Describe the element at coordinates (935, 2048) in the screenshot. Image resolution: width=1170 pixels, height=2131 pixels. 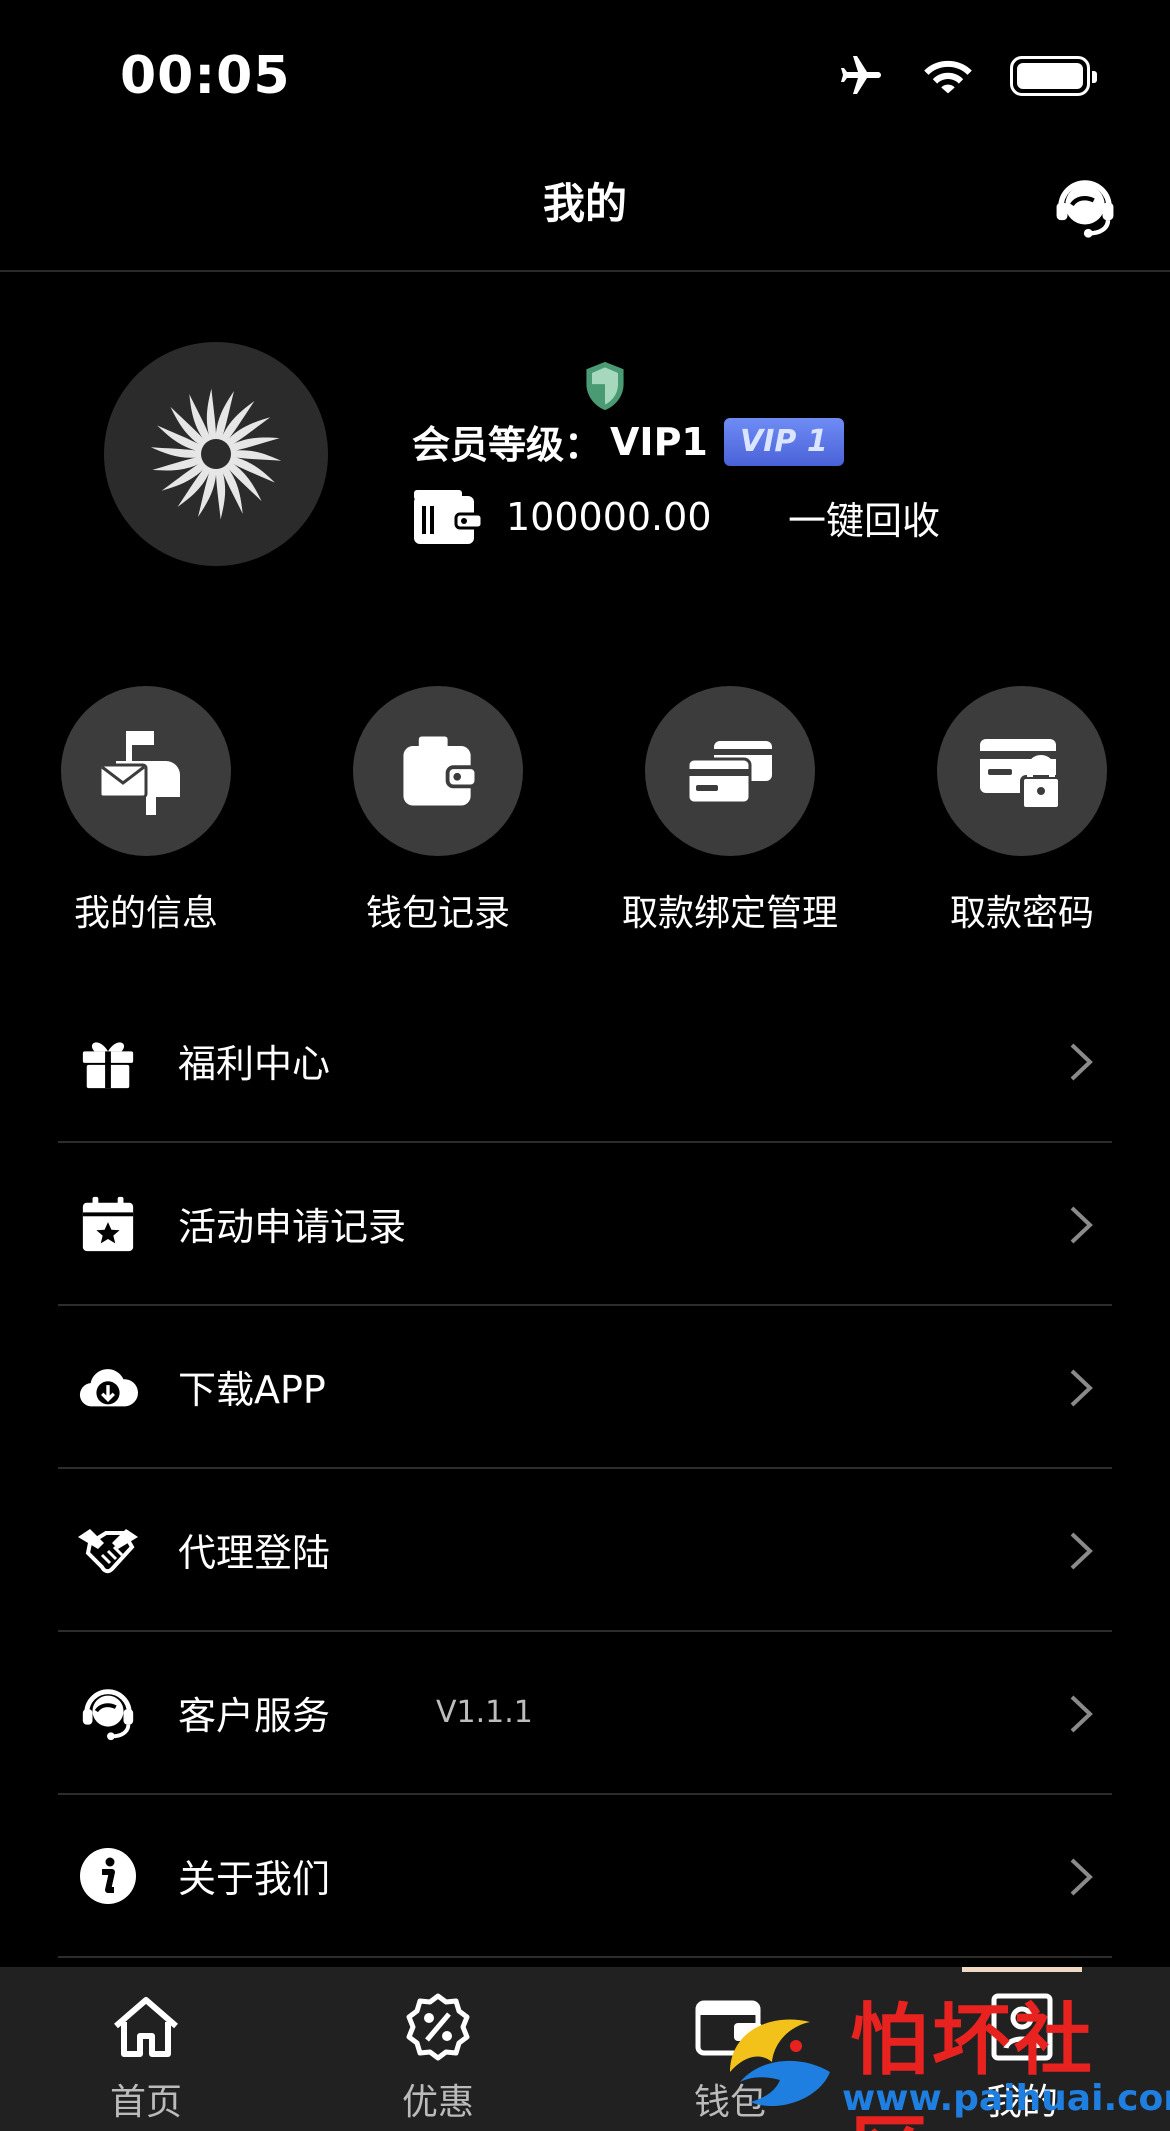
I see `watermark: 怕坏社区 www.paihuai.com` at that location.